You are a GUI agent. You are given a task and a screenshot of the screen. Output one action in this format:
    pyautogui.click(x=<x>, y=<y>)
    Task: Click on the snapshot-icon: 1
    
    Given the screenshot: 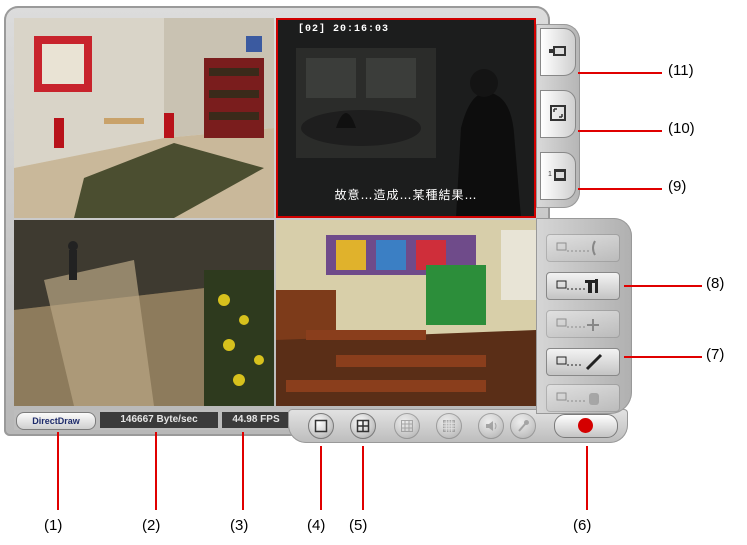 What is the action you would take?
    pyautogui.click(x=557, y=175)
    